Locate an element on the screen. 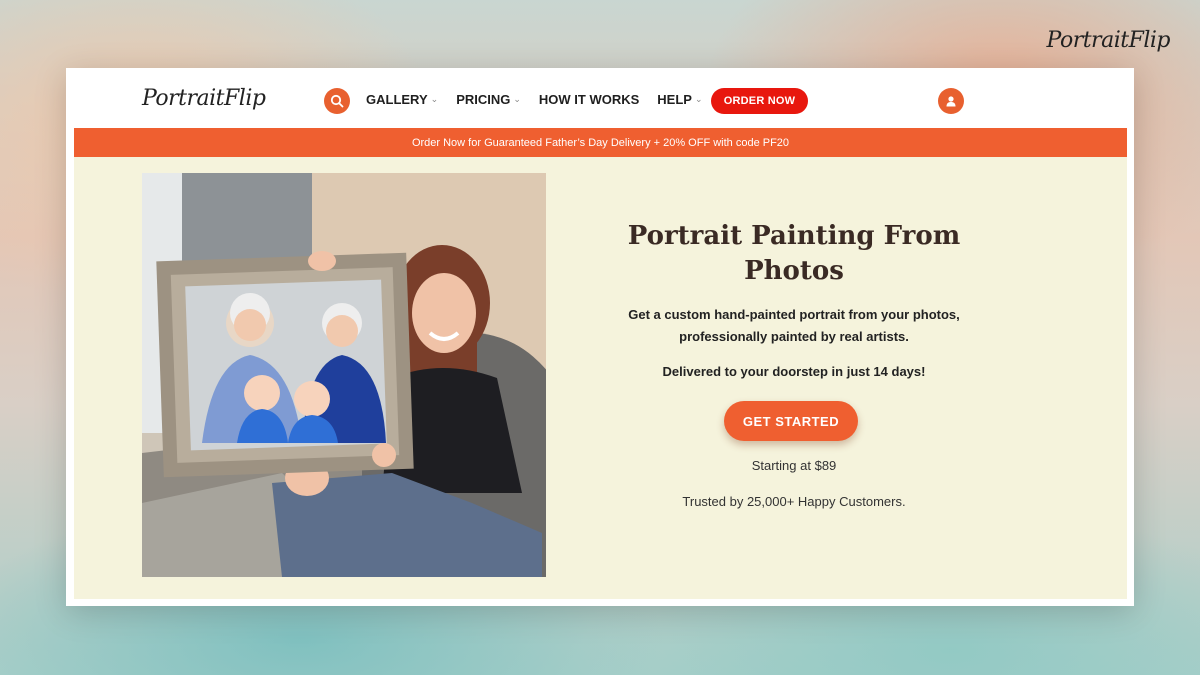 This screenshot has width=1200, height=675. nav-help: HELP ⌄ is located at coordinates (679, 99).